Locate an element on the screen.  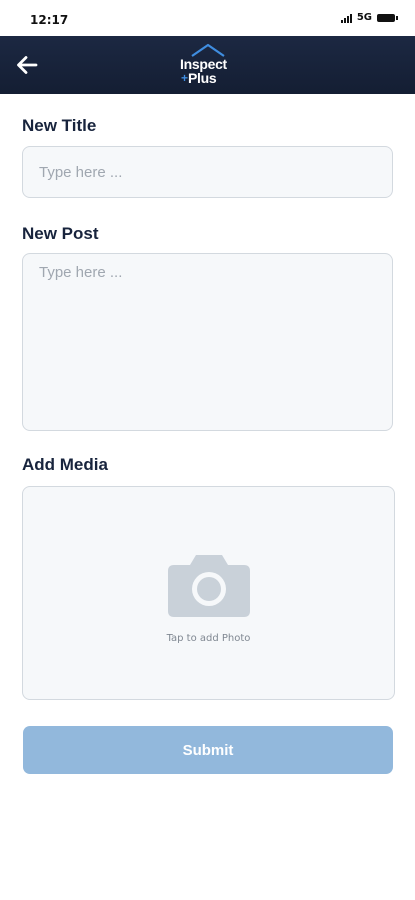
inspect-plus-logo: Inspect + Plus is located at coordinates (208, 66).